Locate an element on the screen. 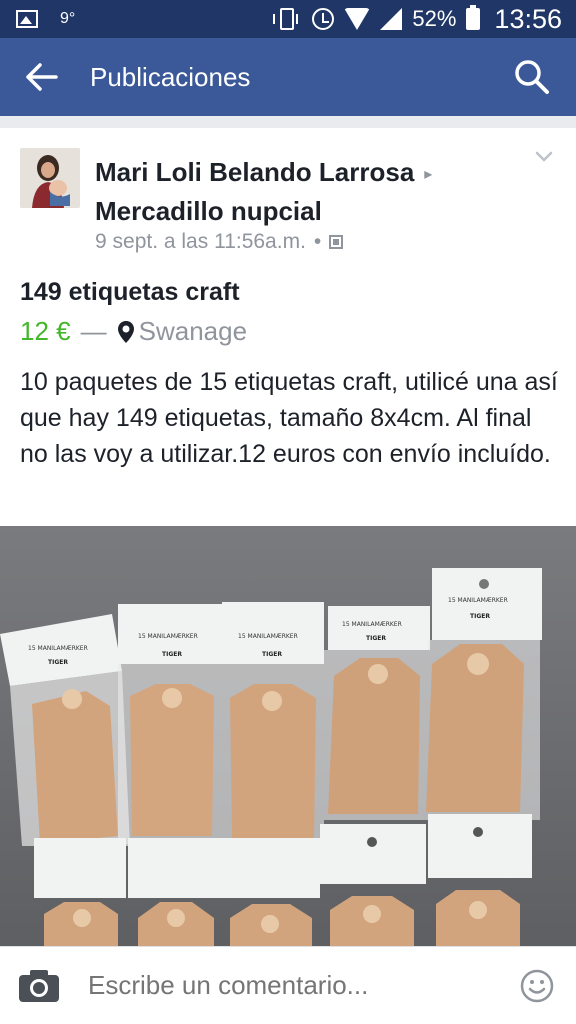 The width and height of the screenshot is (576, 1024). vibrate-icon is located at coordinates (286, 19).